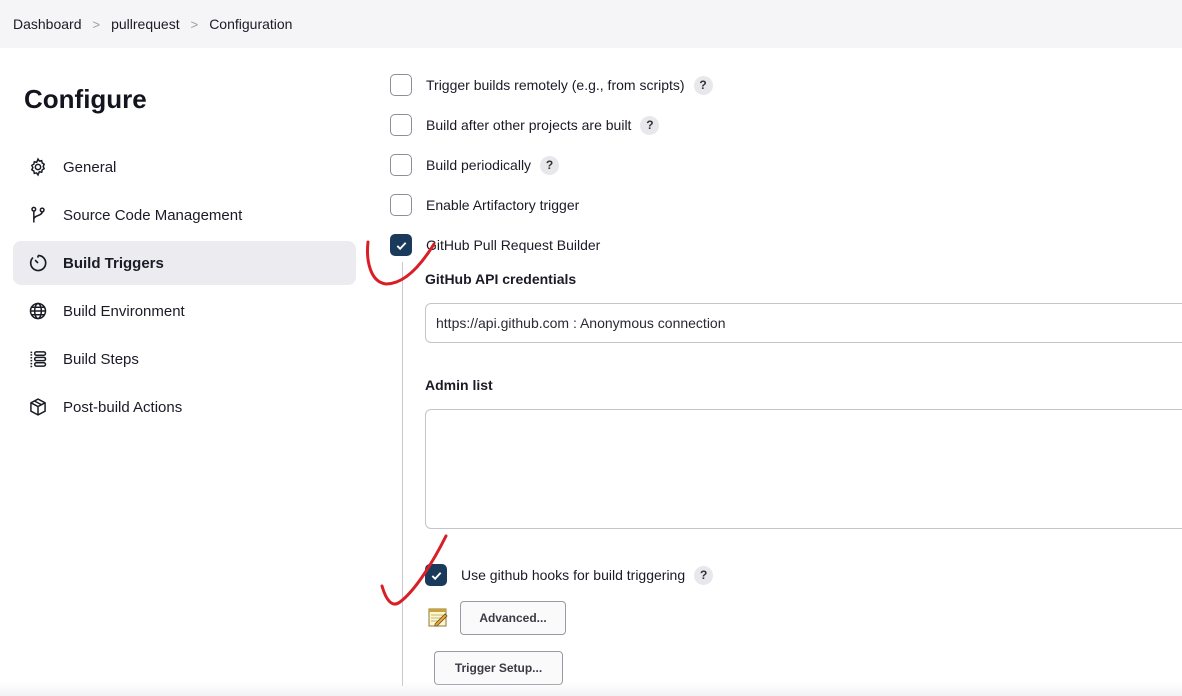 Image resolution: width=1182 pixels, height=696 pixels. What do you see at coordinates (438, 617) in the screenshot?
I see `notepad-icon` at bounding box center [438, 617].